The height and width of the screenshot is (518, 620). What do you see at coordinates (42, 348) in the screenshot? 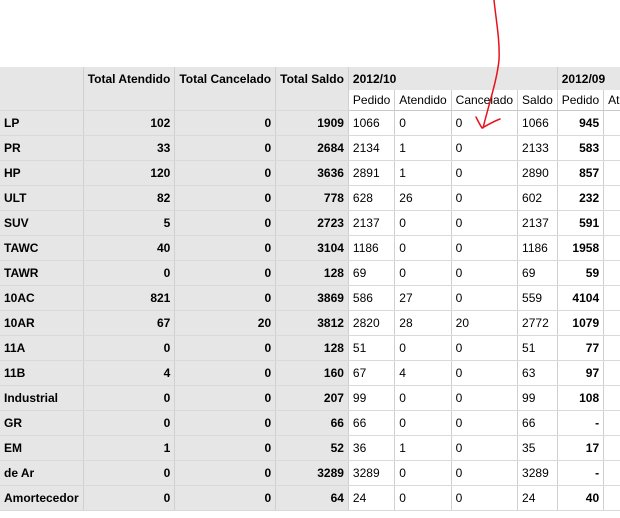
I see `row-label: 11A` at bounding box center [42, 348].